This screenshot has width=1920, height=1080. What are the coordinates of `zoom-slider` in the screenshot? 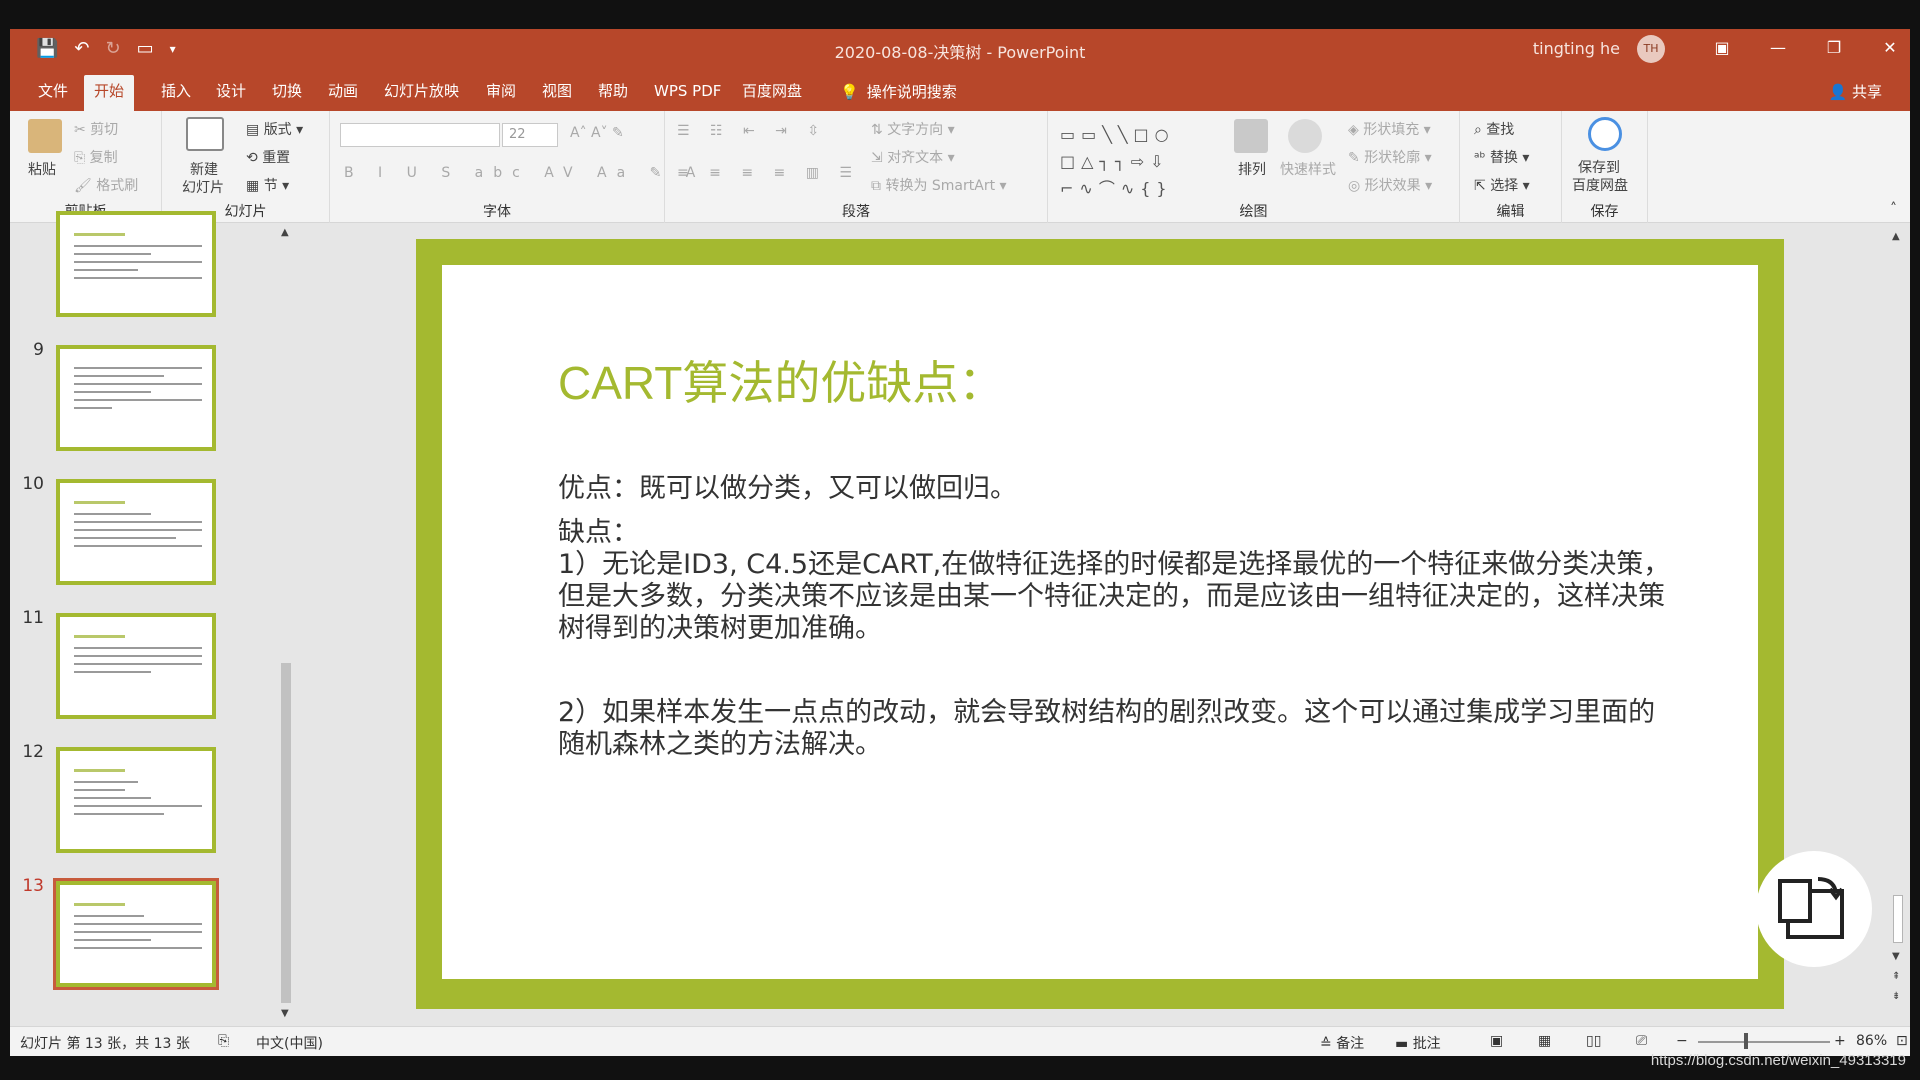 It's located at (1764, 1042).